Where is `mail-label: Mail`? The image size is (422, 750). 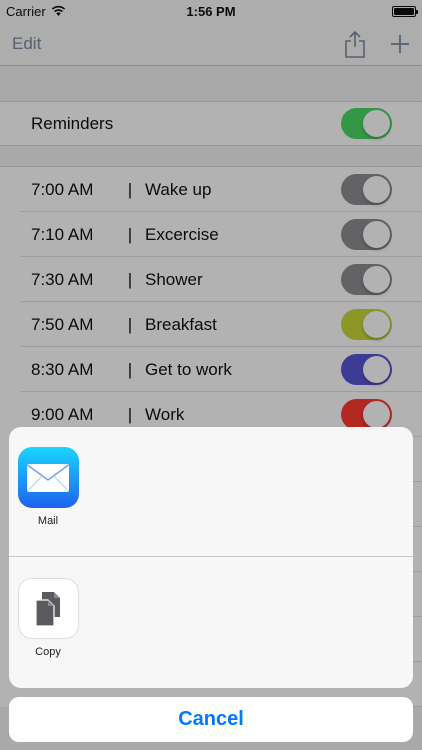
mail-label: Mail is located at coordinates (48, 521).